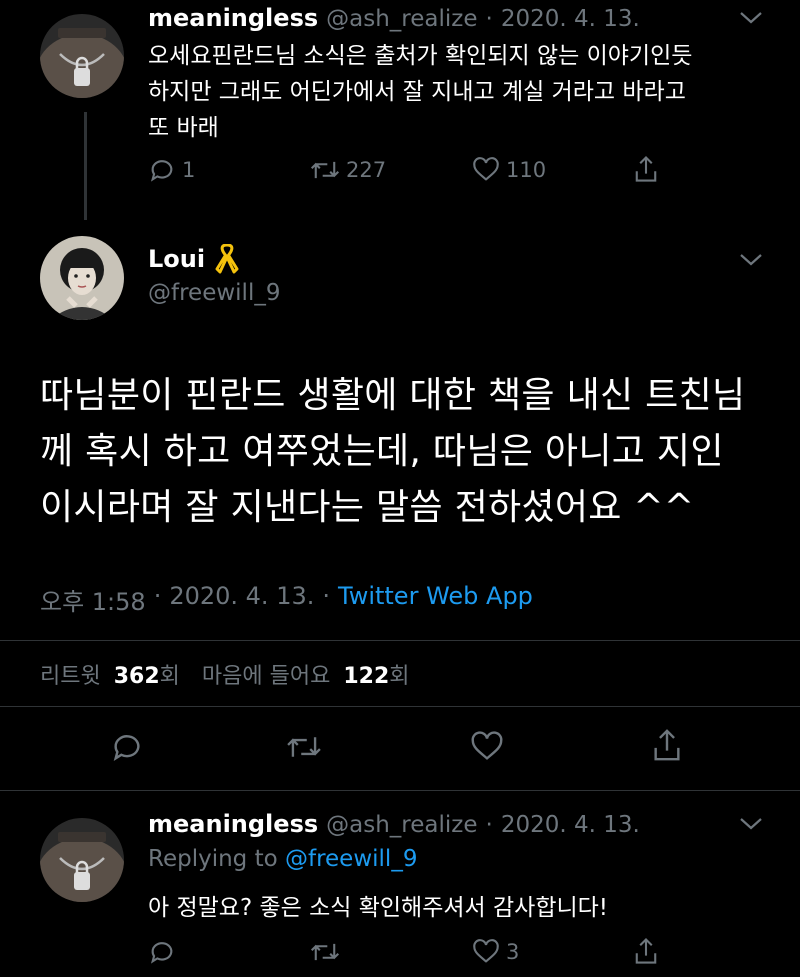 The height and width of the screenshot is (977, 800). What do you see at coordinates (266, 676) in the screenshot?
I see `likes-label: 마음에 들어요` at bounding box center [266, 676].